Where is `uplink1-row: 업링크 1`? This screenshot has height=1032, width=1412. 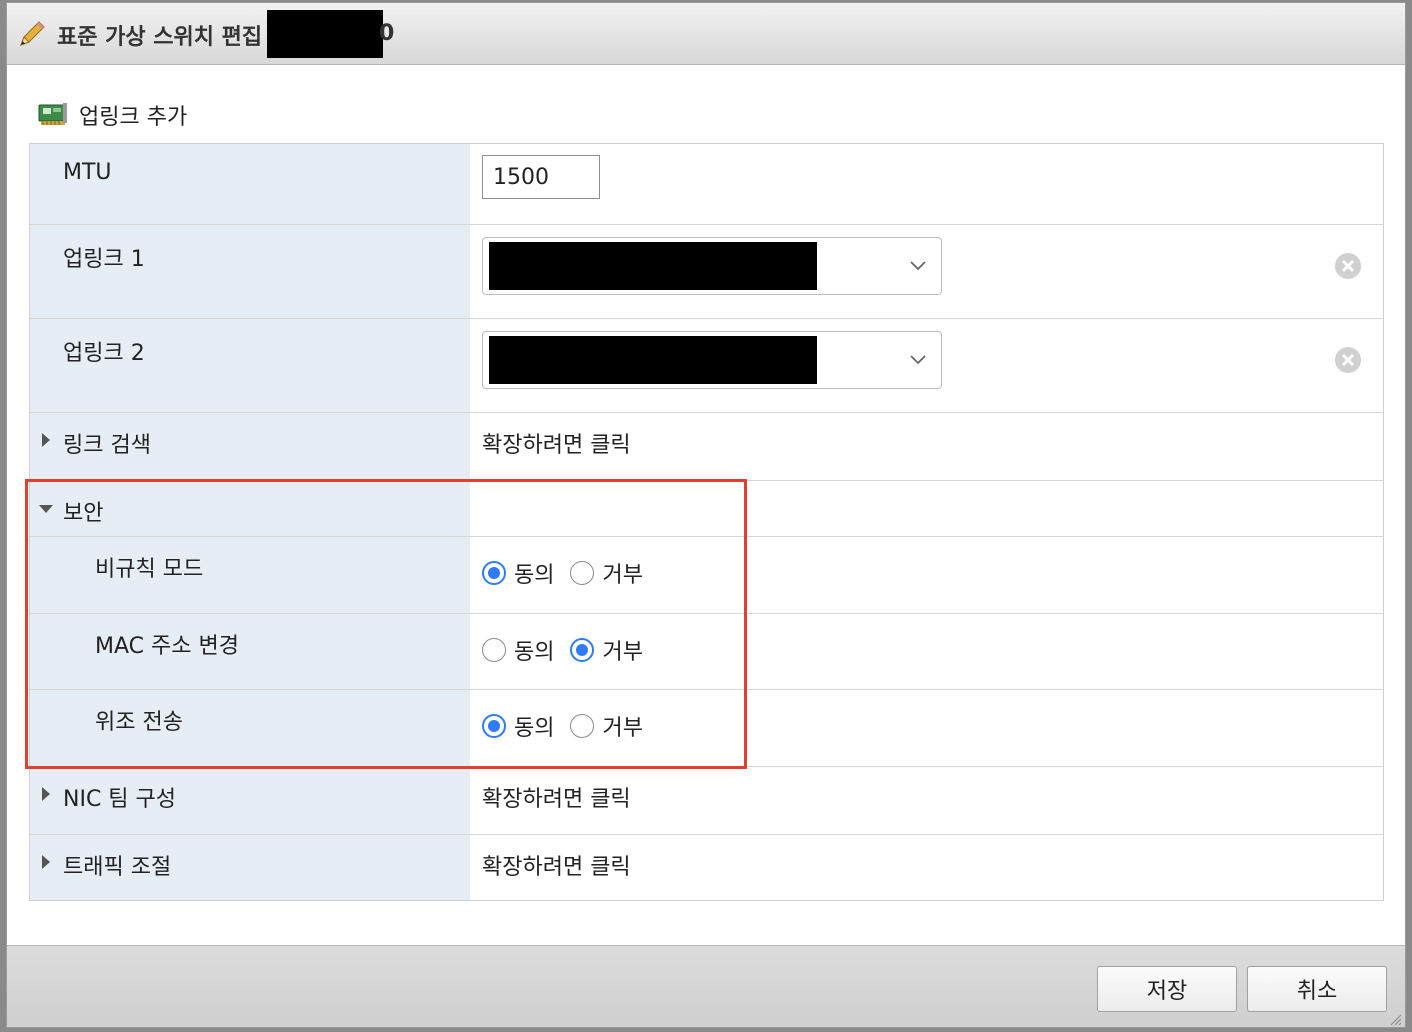 uplink1-row: 업링크 1 is located at coordinates (706, 272).